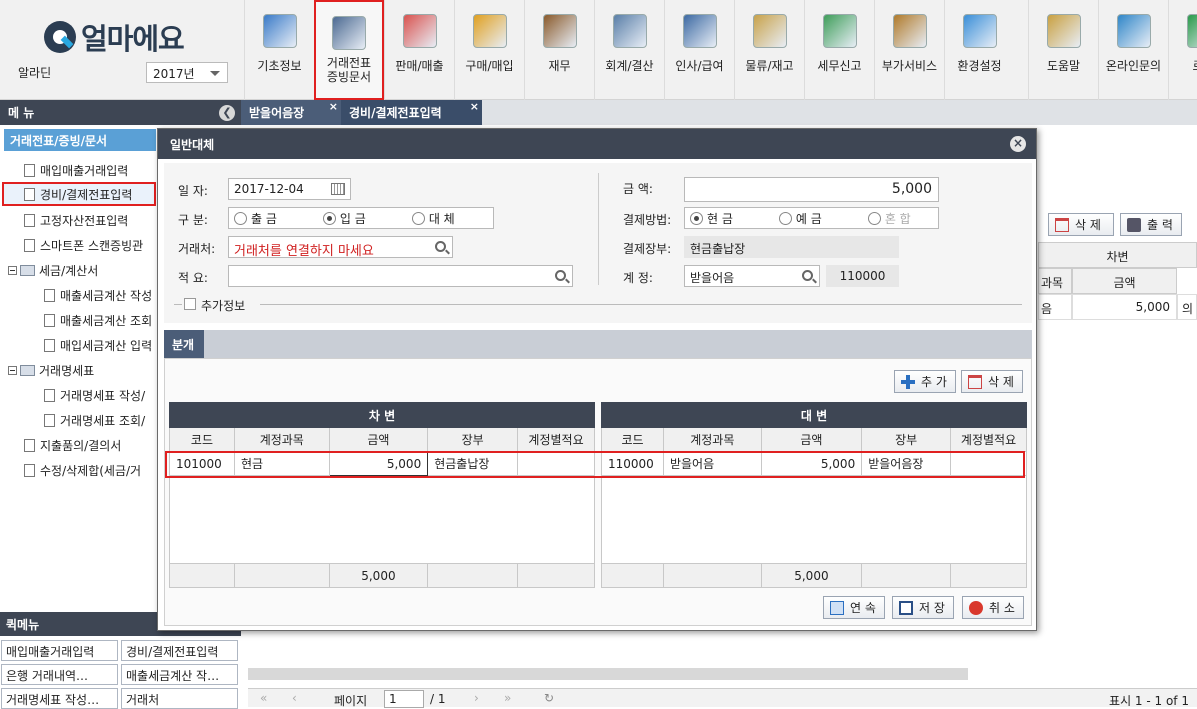 The height and width of the screenshot is (709, 1197). I want to click on save-button: 저 장, so click(923, 607).